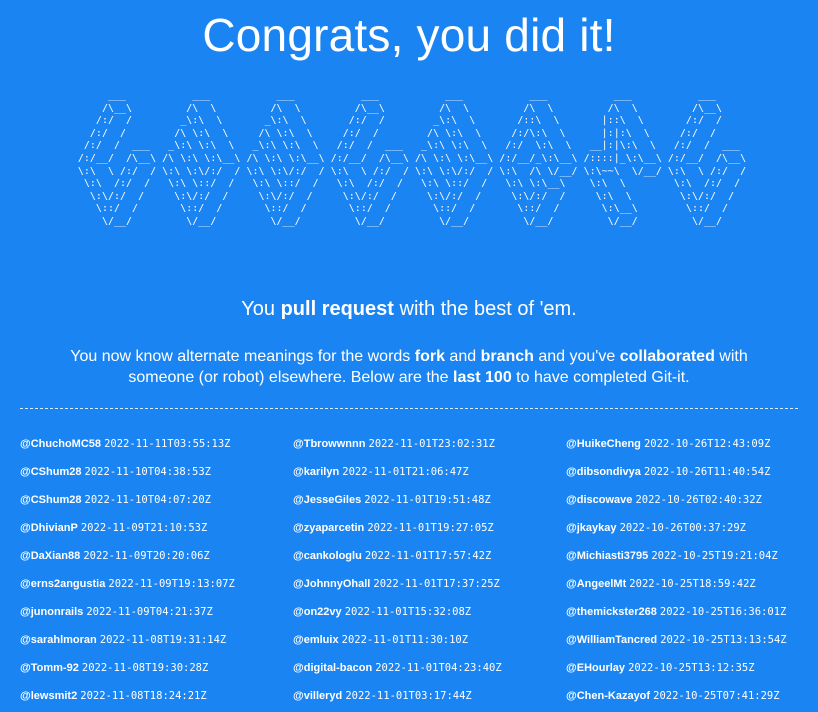 The height and width of the screenshot is (712, 818). Describe the element at coordinates (327, 500) in the screenshot. I see `user-handle-link: @JesseGiles` at that location.